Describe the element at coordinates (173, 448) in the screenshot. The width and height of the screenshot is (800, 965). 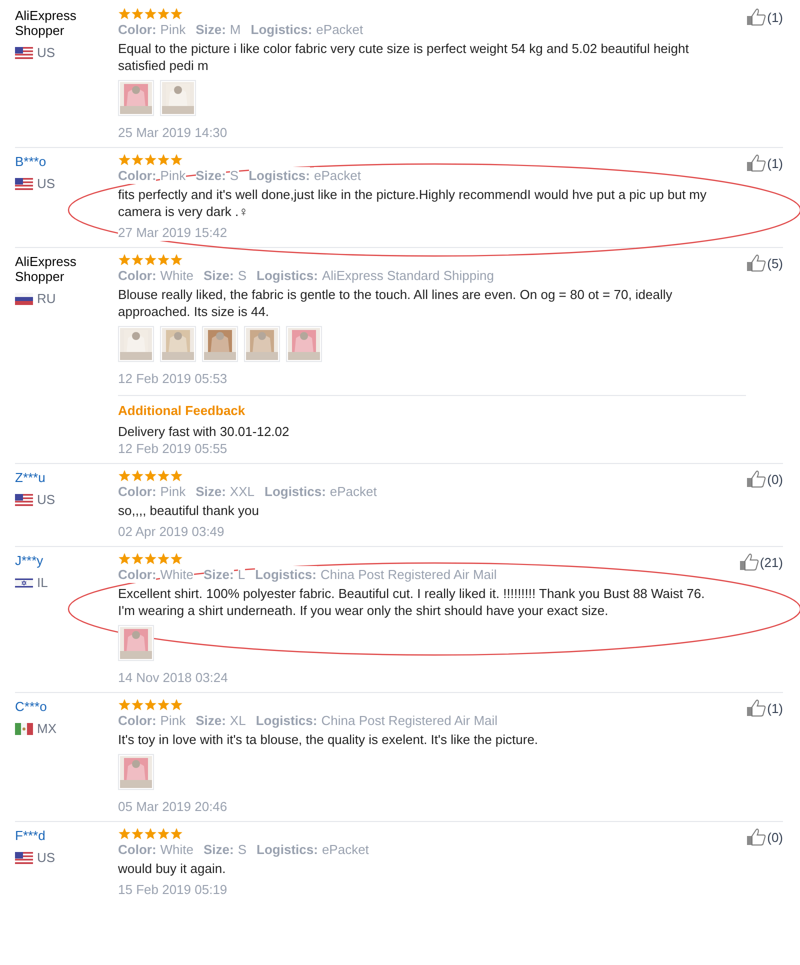
I see `review-date: 12 Feb 2019 05:55` at that location.